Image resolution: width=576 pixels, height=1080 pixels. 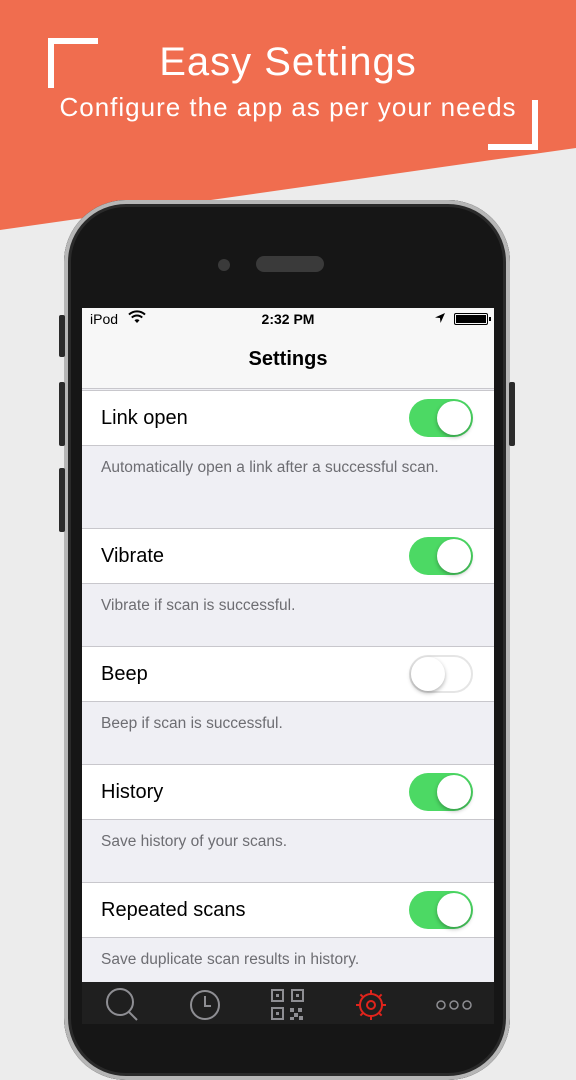 I want to click on setting-label: History, so click(x=132, y=792).